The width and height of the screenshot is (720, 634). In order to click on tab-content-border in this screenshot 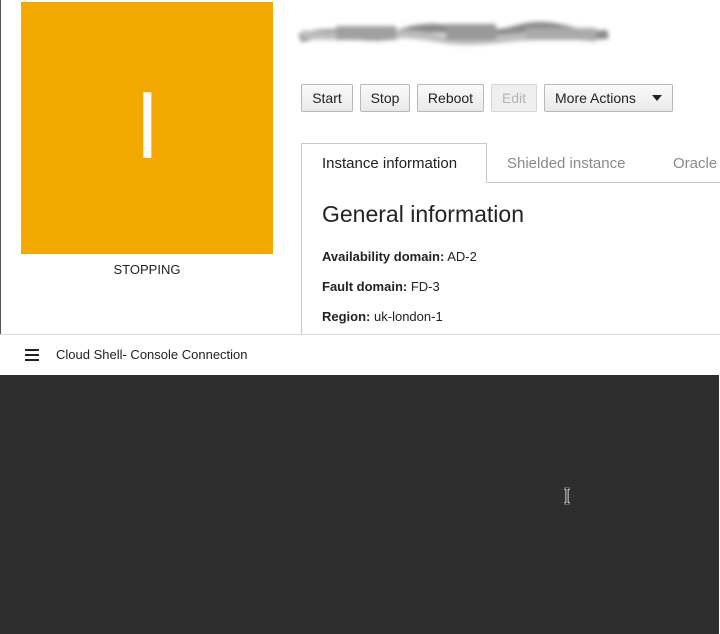, I will do `click(301, 258)`.